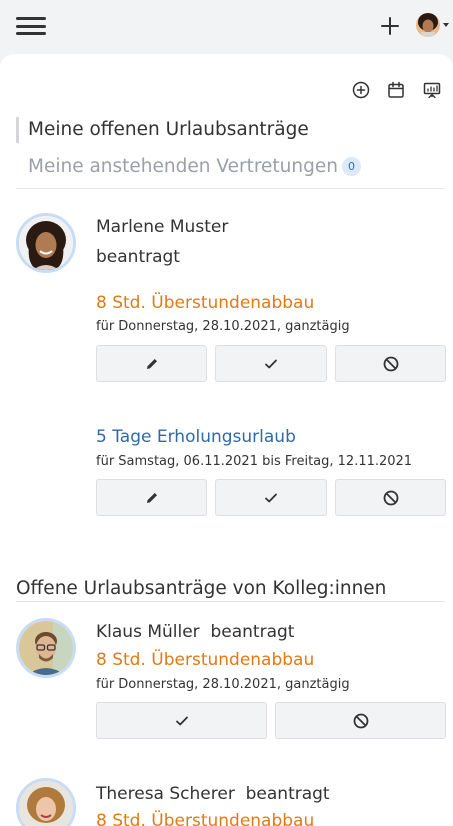 The height and width of the screenshot is (826, 453). I want to click on person-name: Klaus Müller, so click(148, 632).